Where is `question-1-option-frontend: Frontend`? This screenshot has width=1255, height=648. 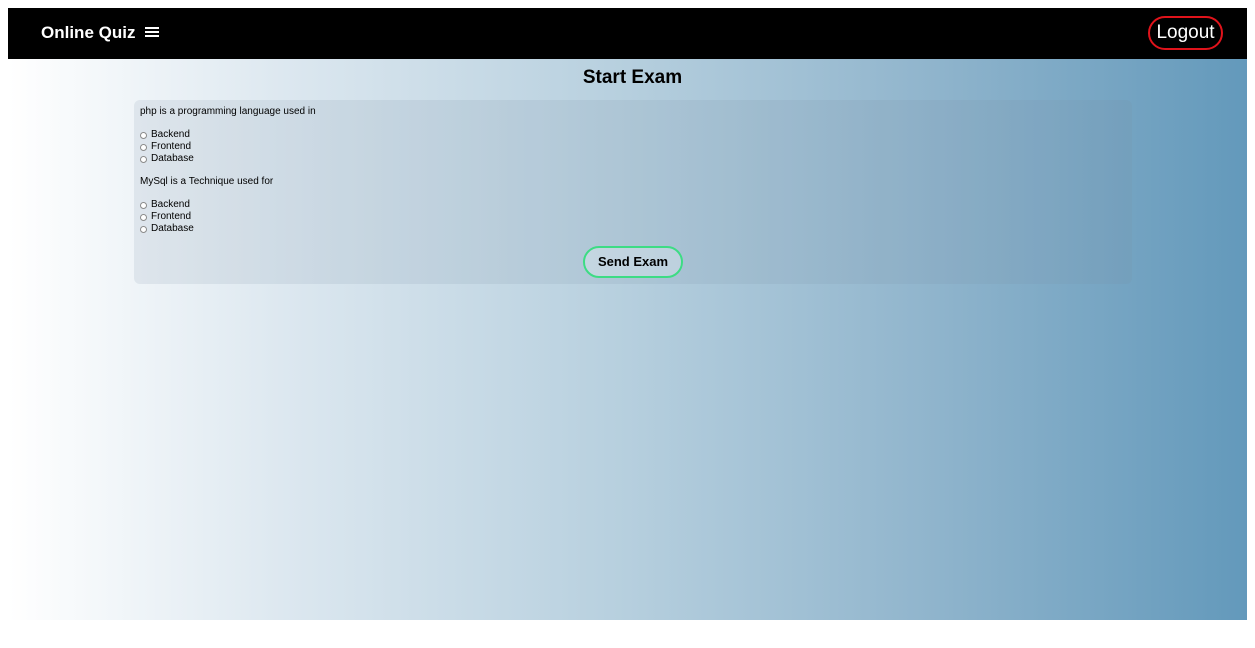
question-1-option-frontend: Frontend is located at coordinates (165, 147).